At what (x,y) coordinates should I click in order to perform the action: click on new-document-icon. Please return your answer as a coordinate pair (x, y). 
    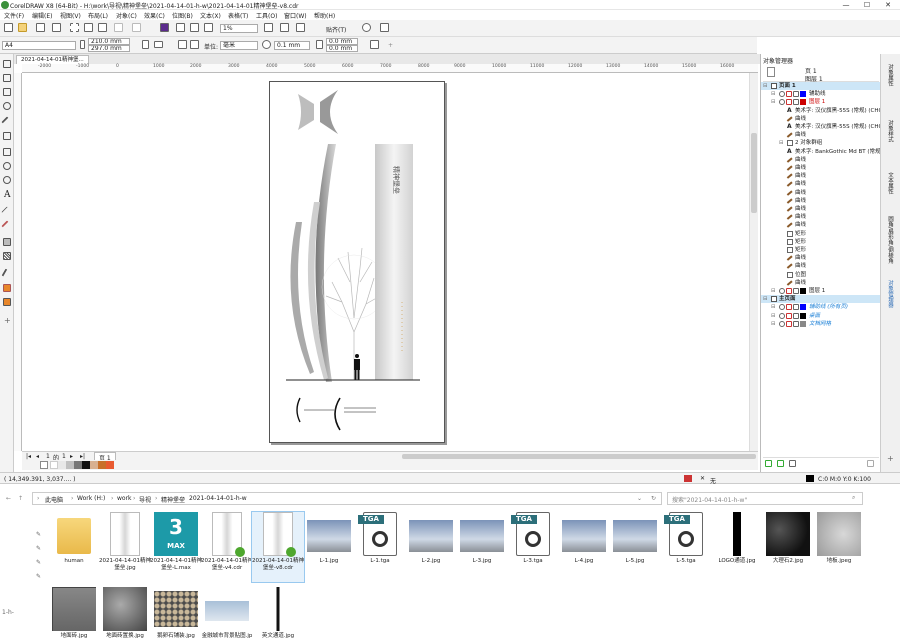
    Looking at the image, I should click on (8, 27).